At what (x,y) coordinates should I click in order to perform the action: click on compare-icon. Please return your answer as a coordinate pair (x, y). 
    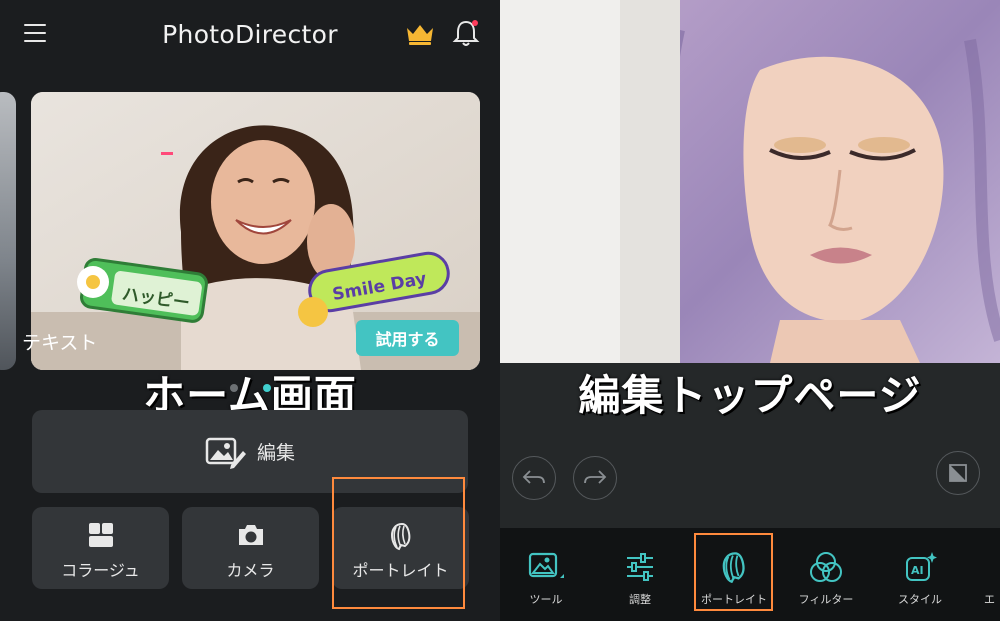
    Looking at the image, I should click on (958, 473).